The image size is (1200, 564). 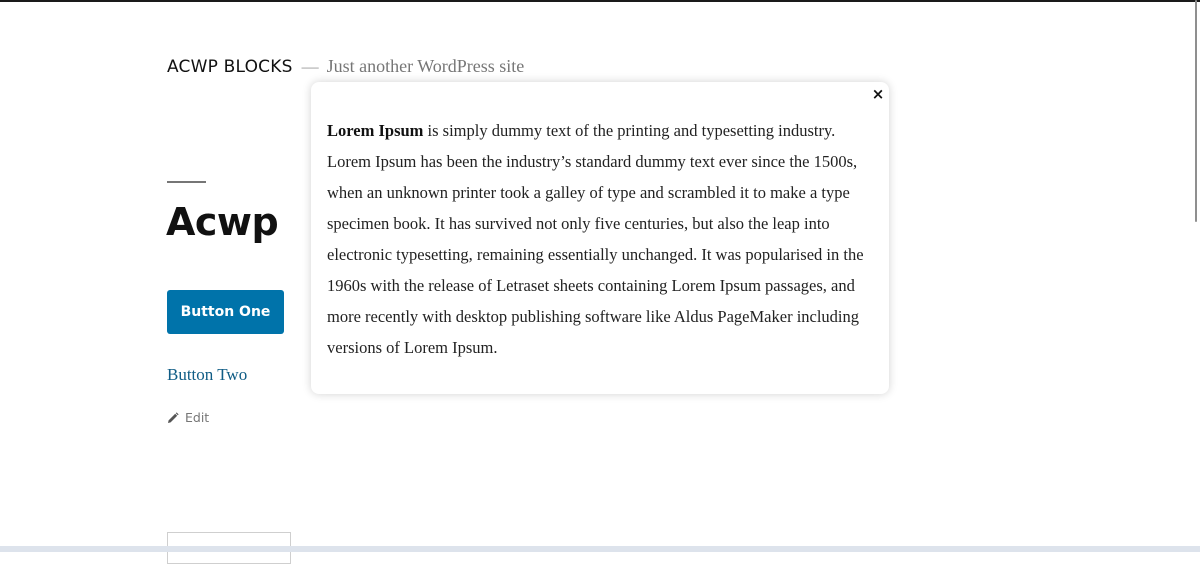 I want to click on button-two-link: Button Two, so click(x=207, y=375).